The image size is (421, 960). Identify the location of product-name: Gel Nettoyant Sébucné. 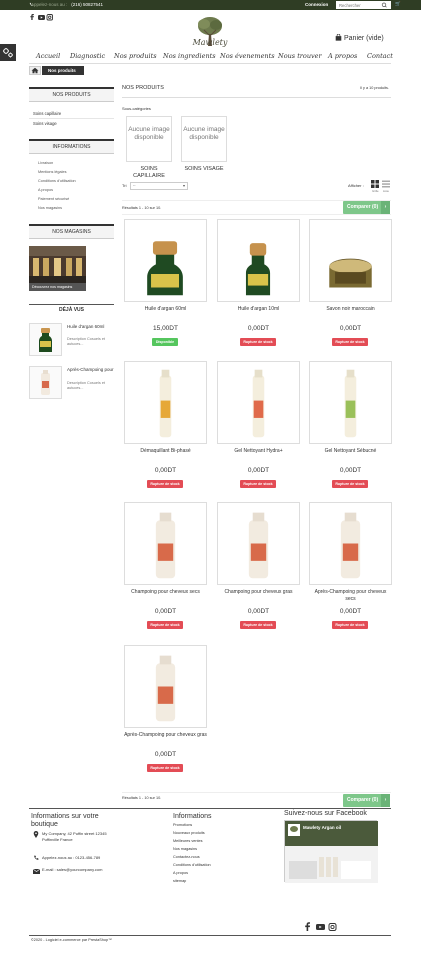
(350, 451).